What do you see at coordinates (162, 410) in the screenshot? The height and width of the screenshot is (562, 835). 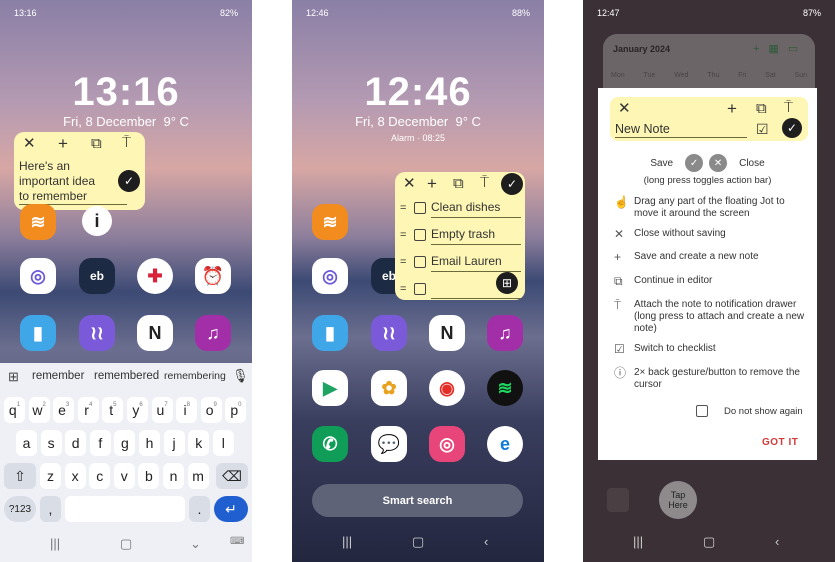 I see `key: u7` at bounding box center [162, 410].